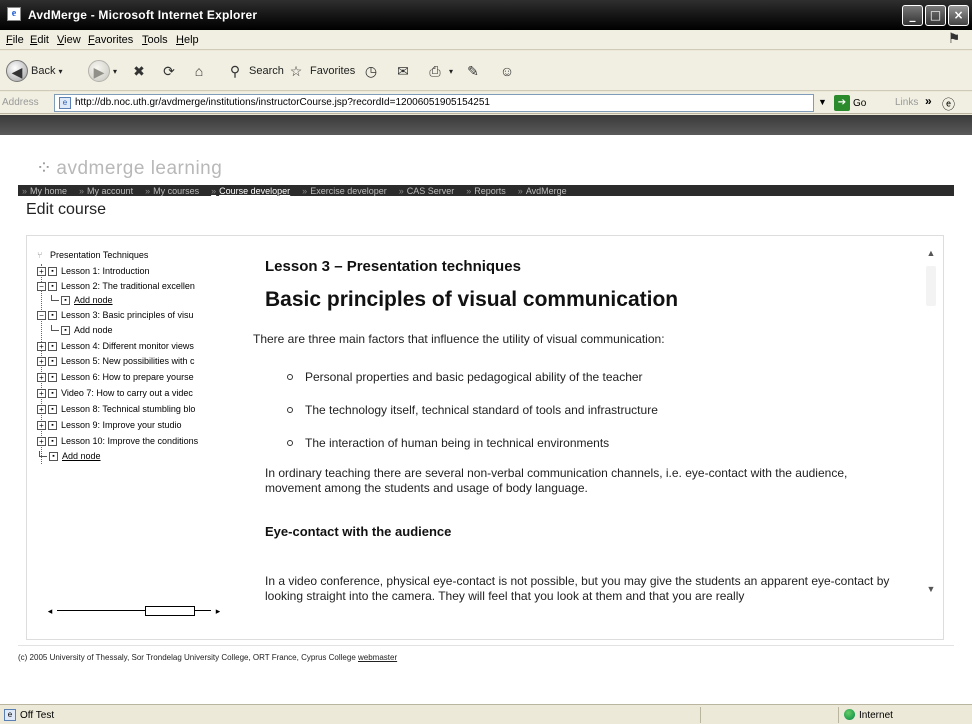 This screenshot has height=724, width=972. What do you see at coordinates (958, 15) in the screenshot?
I see `close-button: ×` at bounding box center [958, 15].